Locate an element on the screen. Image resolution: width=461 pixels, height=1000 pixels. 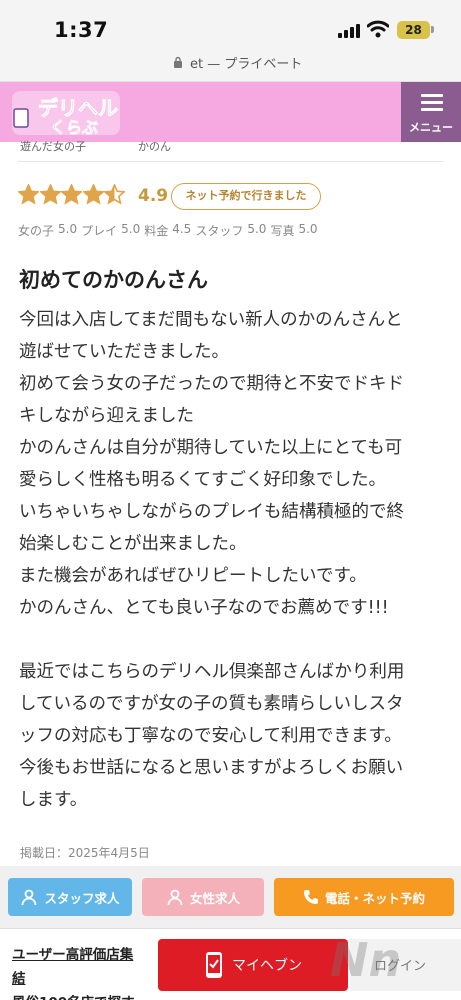
menu-label: メニュー is located at coordinates (431, 127).